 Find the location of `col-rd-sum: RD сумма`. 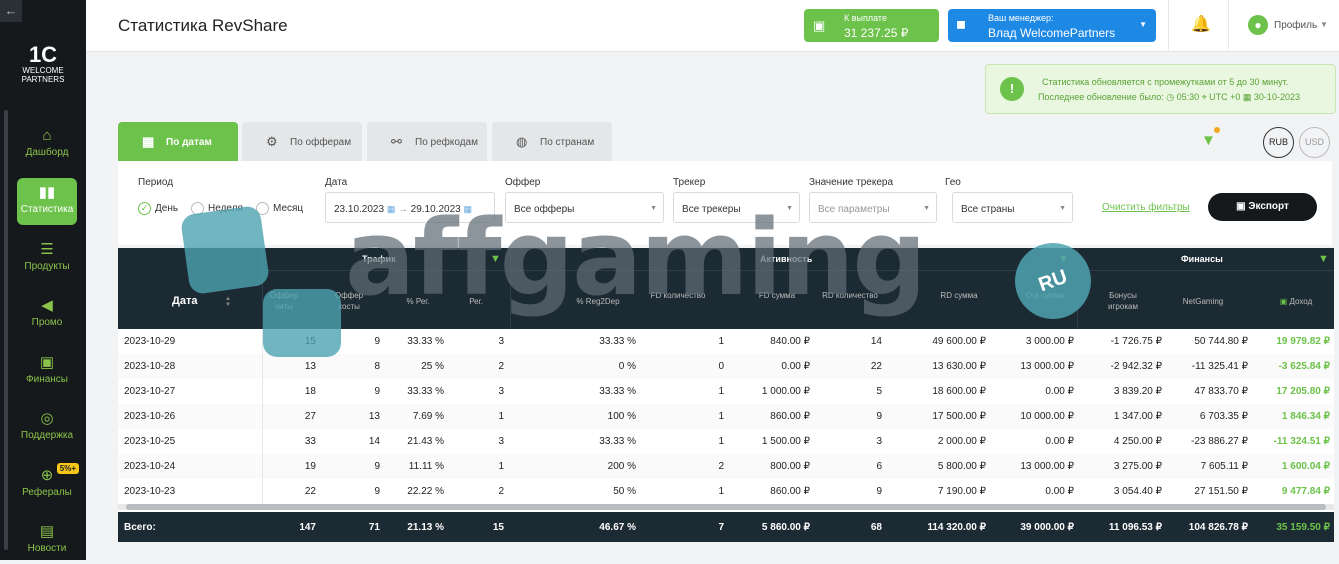

col-rd-sum: RD сумма is located at coordinates (959, 295).